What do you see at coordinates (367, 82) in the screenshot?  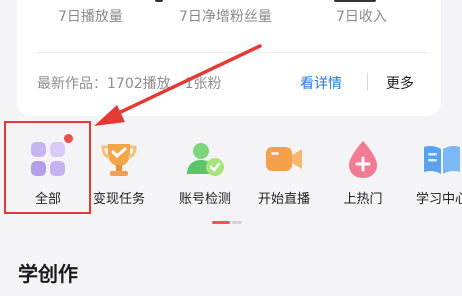 I see `separator` at bounding box center [367, 82].